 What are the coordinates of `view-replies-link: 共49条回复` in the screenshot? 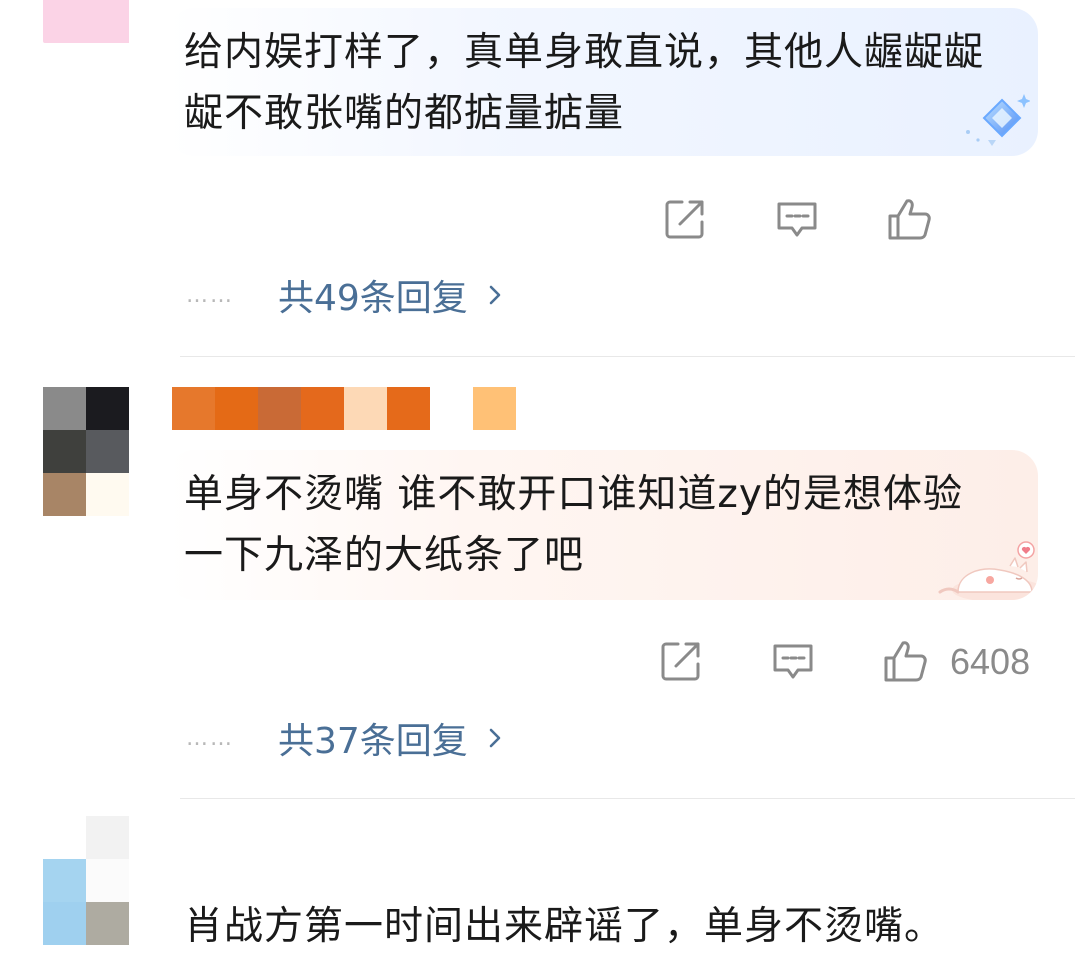 It's located at (392, 295).